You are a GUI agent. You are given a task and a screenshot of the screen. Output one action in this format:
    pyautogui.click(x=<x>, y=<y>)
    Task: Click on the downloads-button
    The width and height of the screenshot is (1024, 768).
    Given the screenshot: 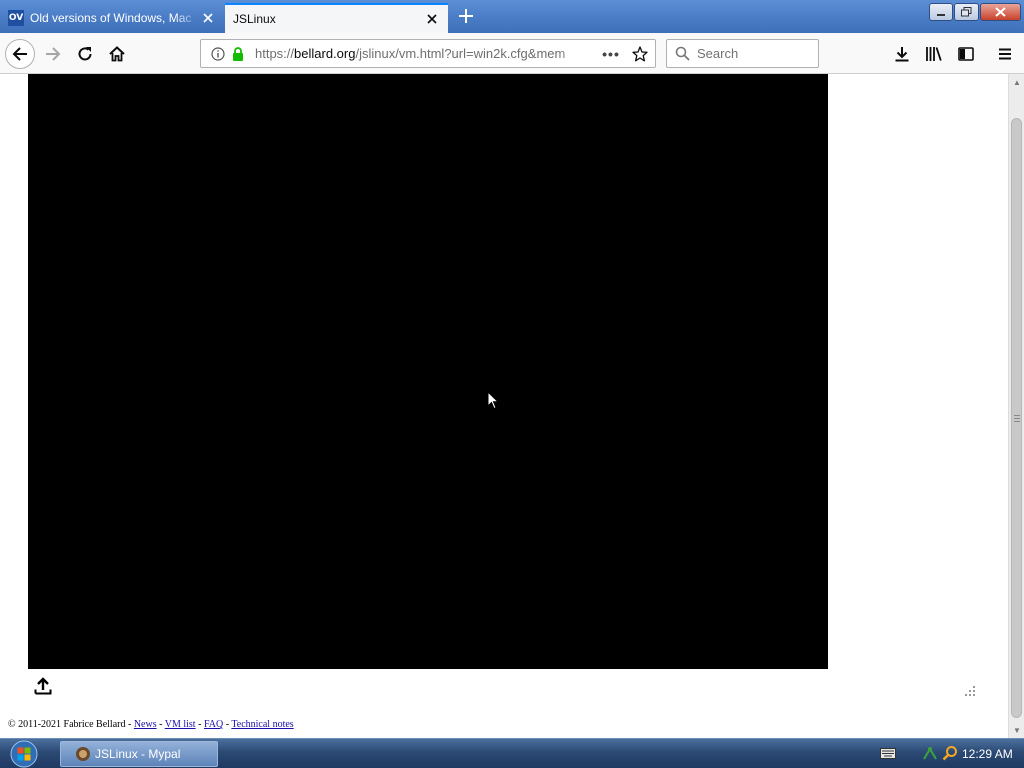 What is the action you would take?
    pyautogui.click(x=902, y=54)
    